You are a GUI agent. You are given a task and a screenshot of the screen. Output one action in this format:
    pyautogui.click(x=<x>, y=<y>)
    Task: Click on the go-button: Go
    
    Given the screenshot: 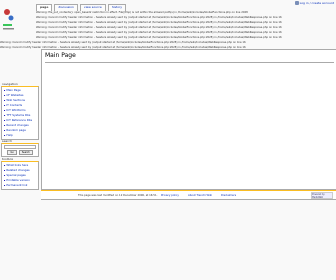 What is the action you would take?
    pyautogui.click(x=12, y=152)
    